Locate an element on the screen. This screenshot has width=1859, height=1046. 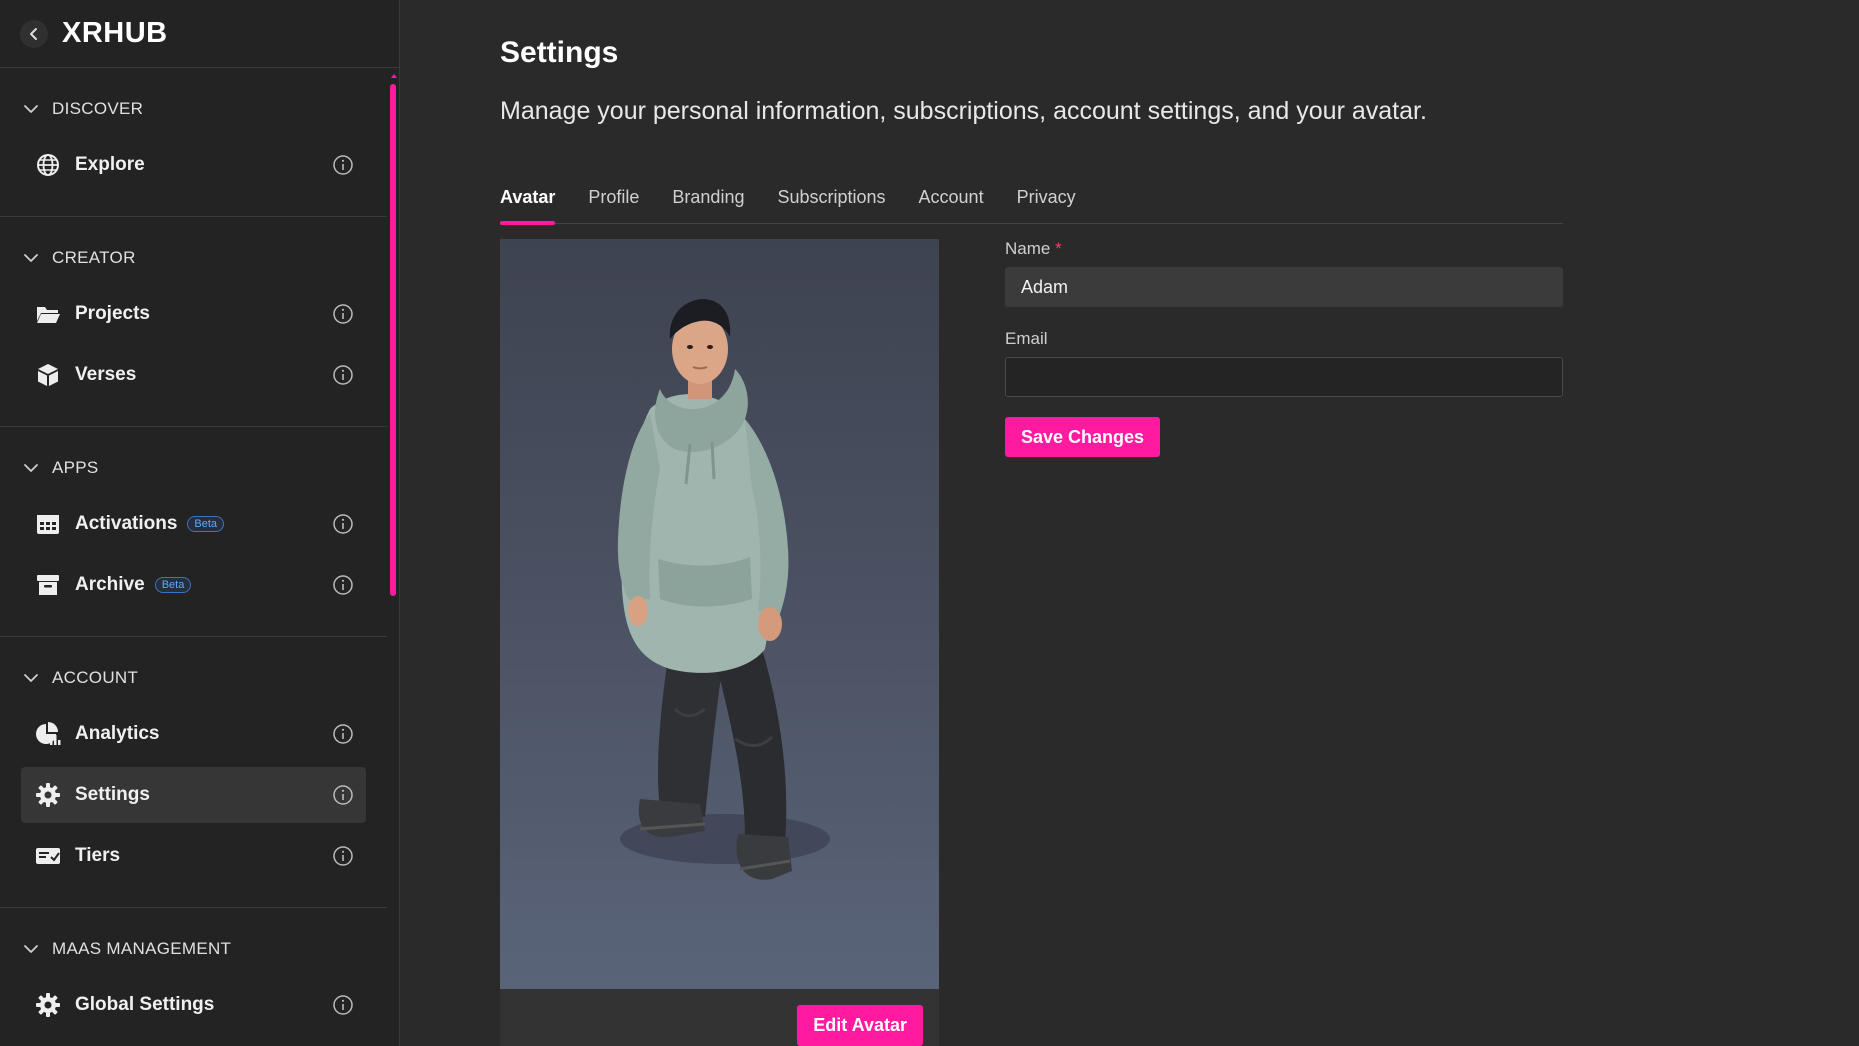
section-title: APPS is located at coordinates (75, 467).